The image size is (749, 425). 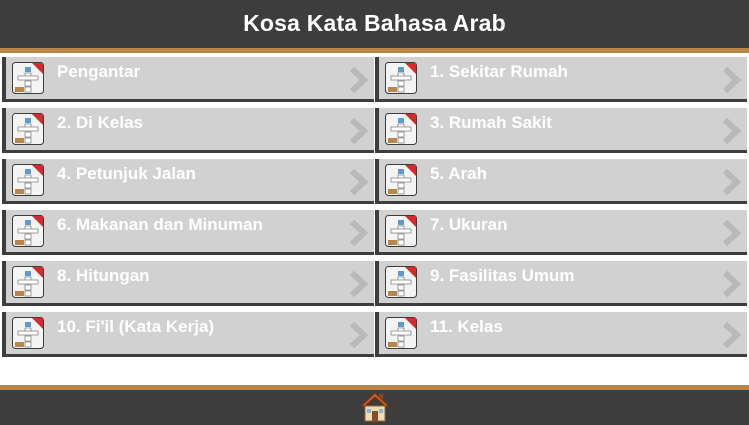 I want to click on footer-bar, so click(x=374, y=405).